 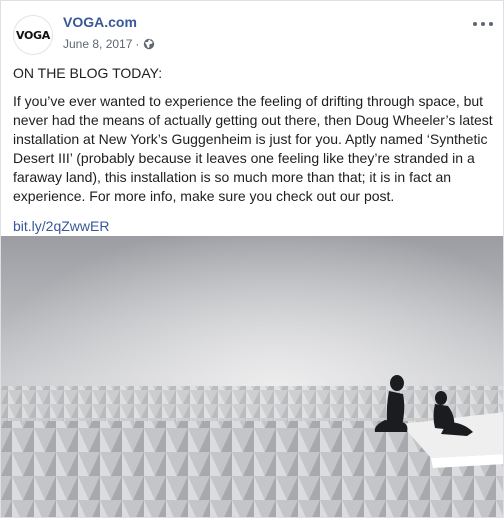 I want to click on post-date: June 8, 2017, so click(x=97, y=44).